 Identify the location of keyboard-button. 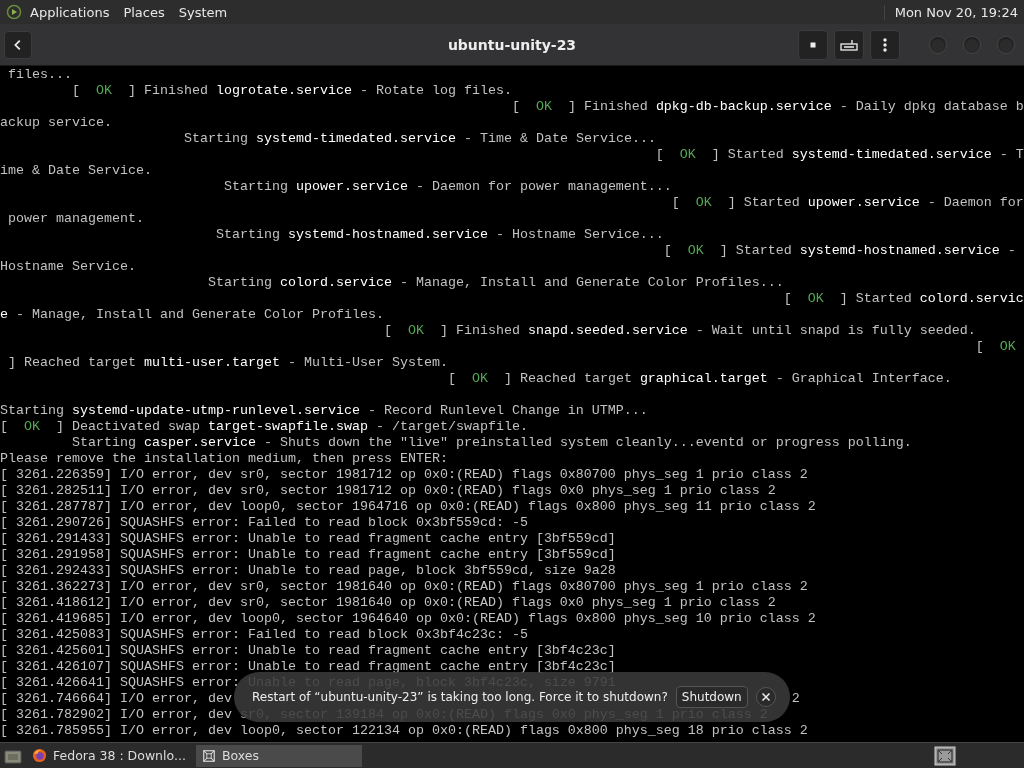
(849, 44).